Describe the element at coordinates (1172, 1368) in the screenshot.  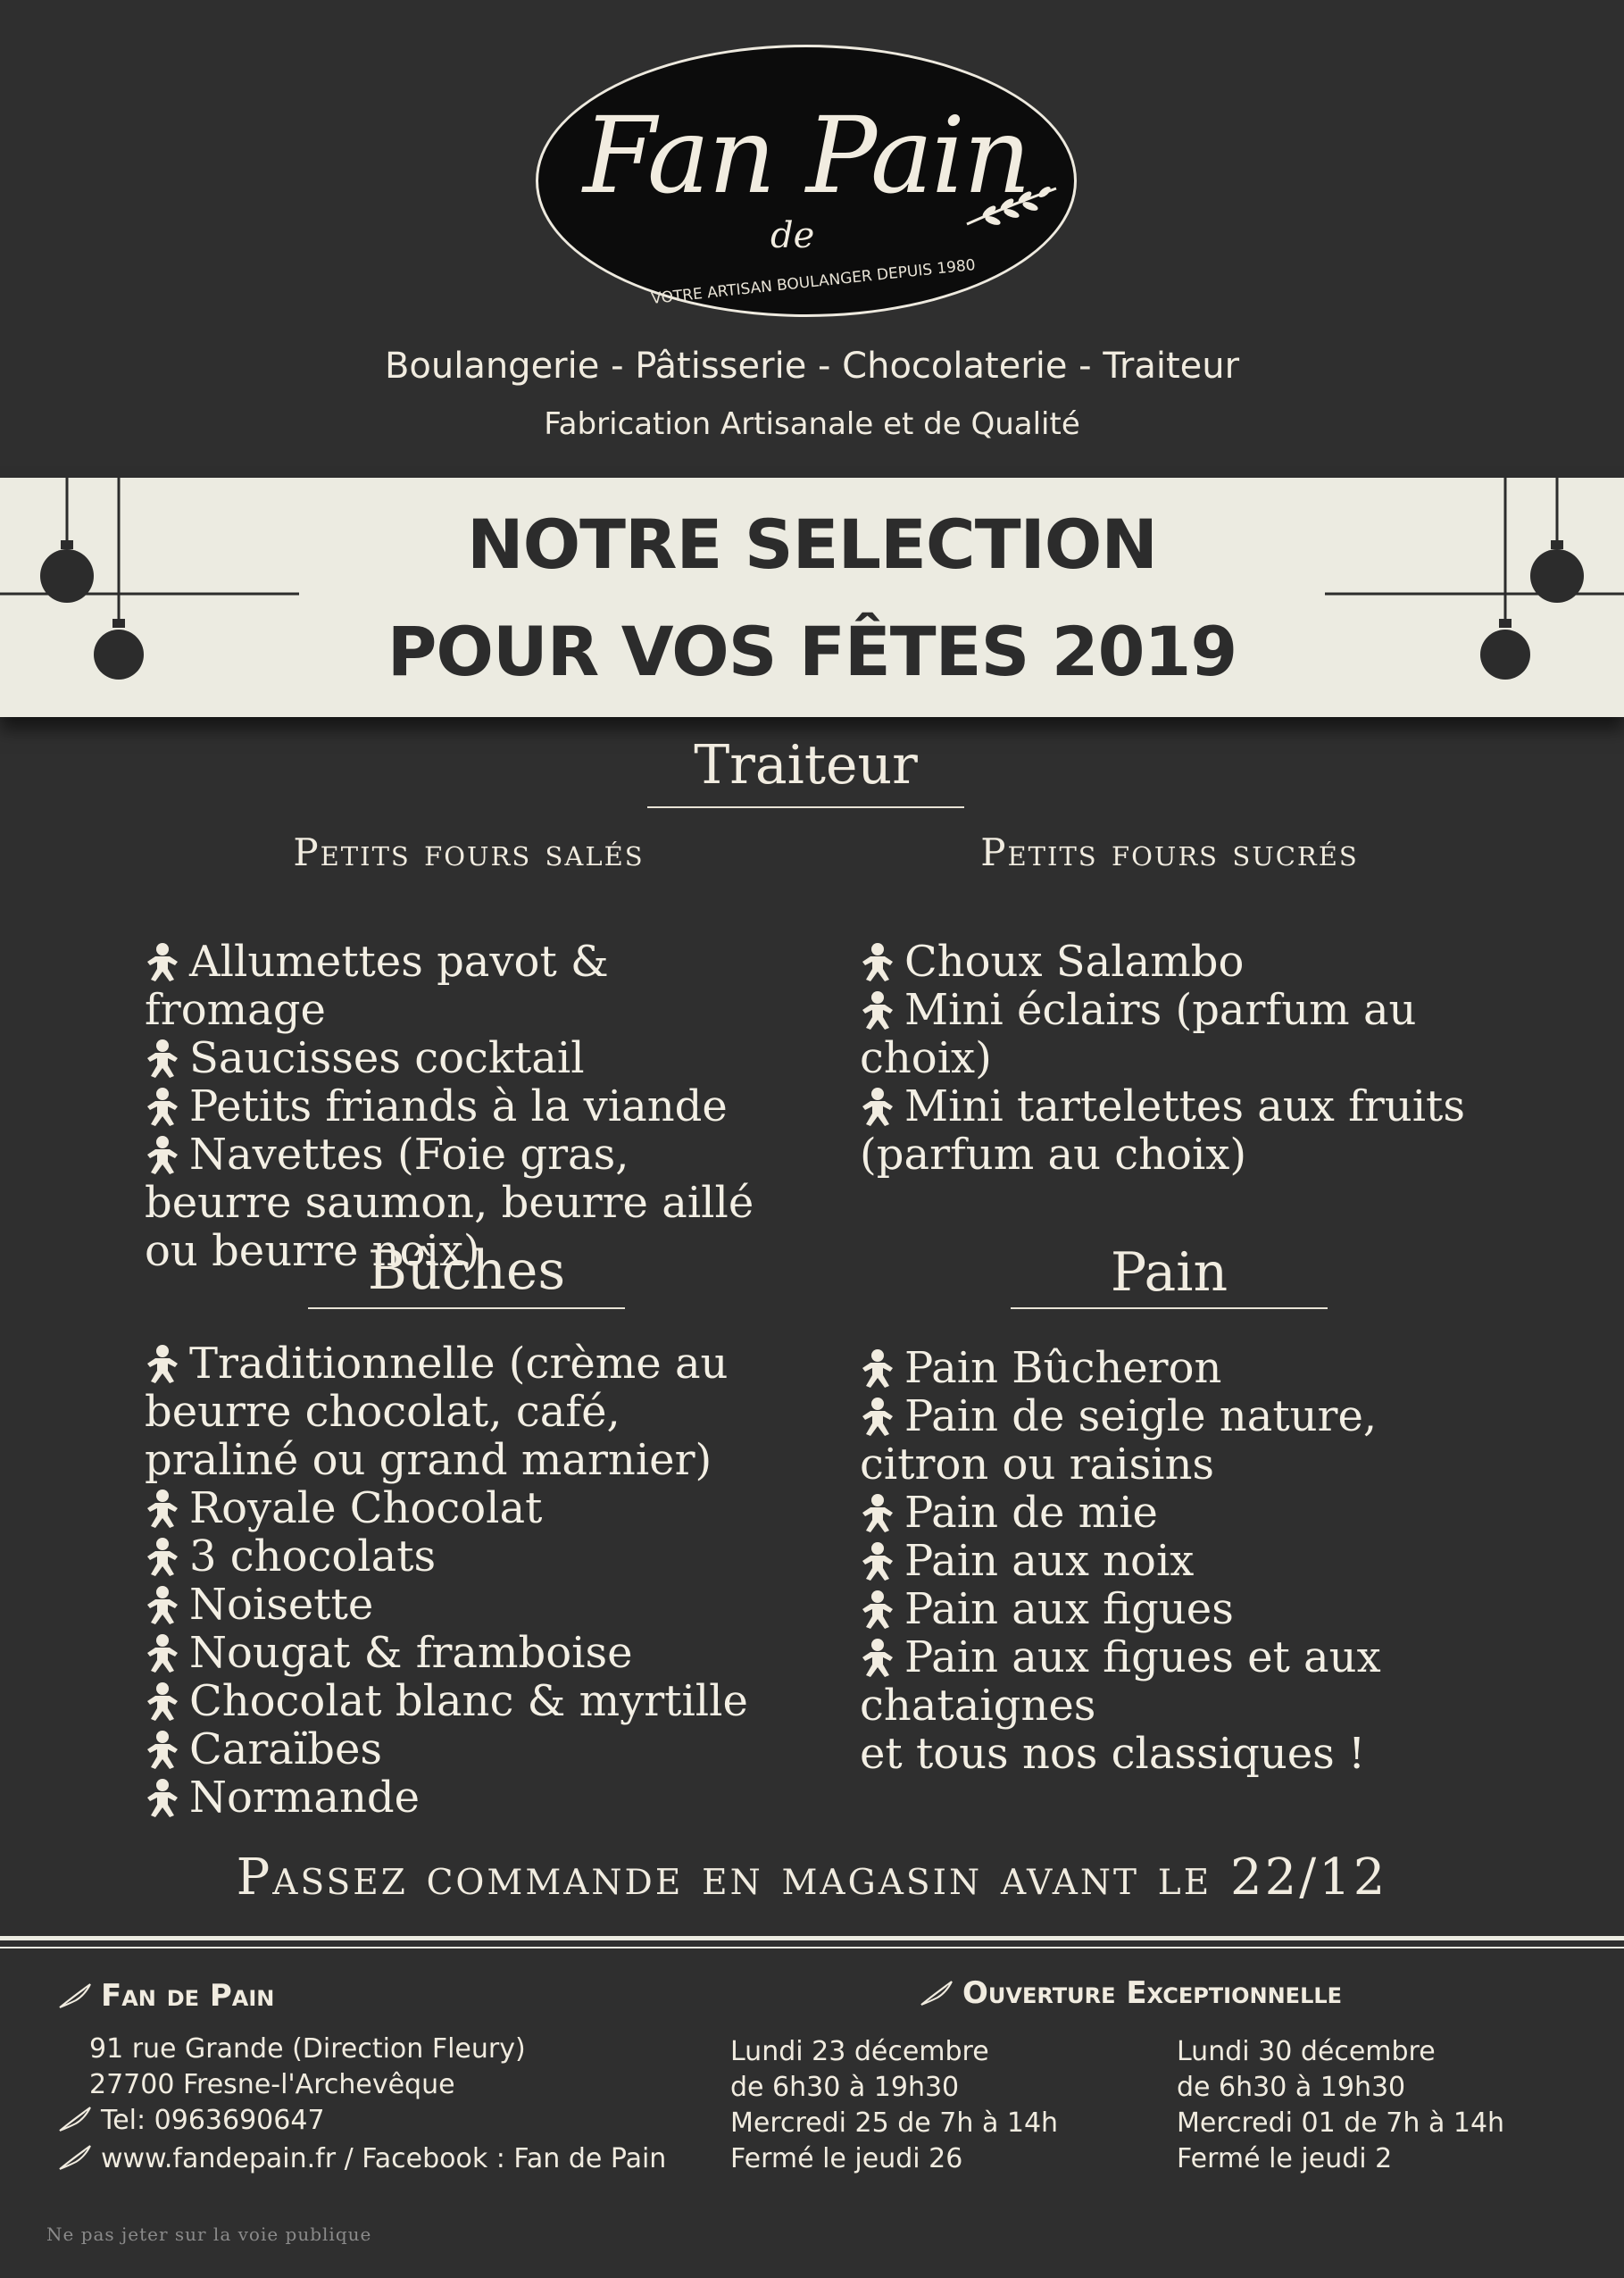
I see `list-item: Pain Bûcheron` at that location.